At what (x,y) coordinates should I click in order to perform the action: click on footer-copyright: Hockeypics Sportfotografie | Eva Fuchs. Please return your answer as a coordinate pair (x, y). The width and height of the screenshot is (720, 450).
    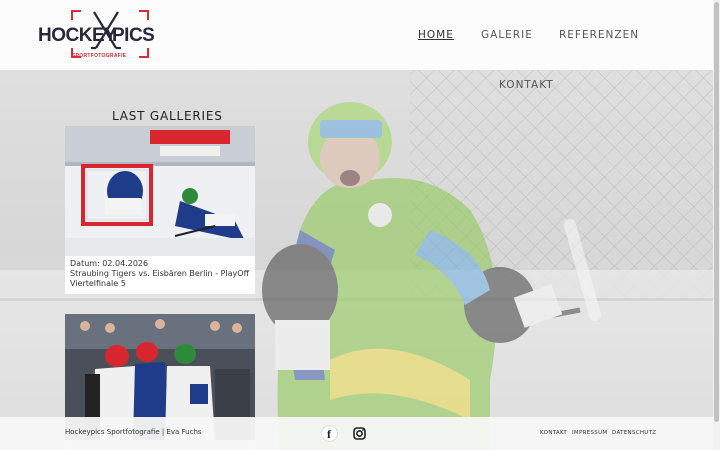
    Looking at the image, I should click on (133, 432).